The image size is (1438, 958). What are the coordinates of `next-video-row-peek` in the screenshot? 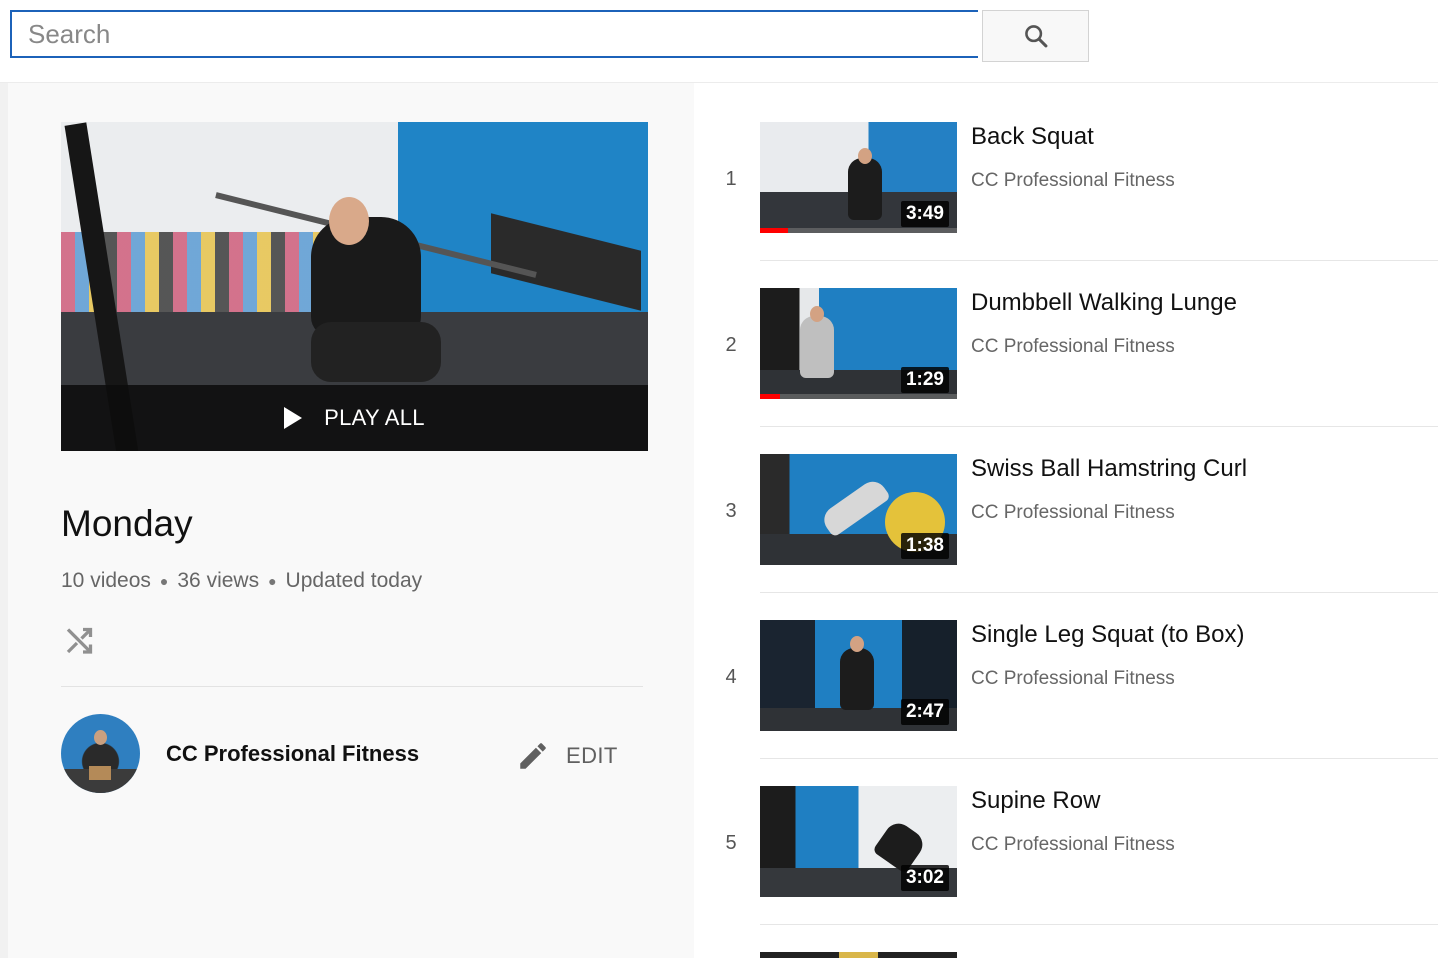 It's located at (1099, 955).